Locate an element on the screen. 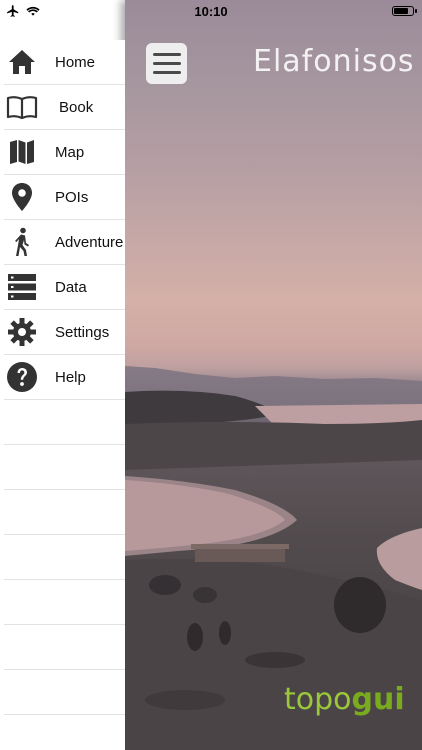 The height and width of the screenshot is (750, 422). menu-item-adventure: Adventure is located at coordinates (64, 242).